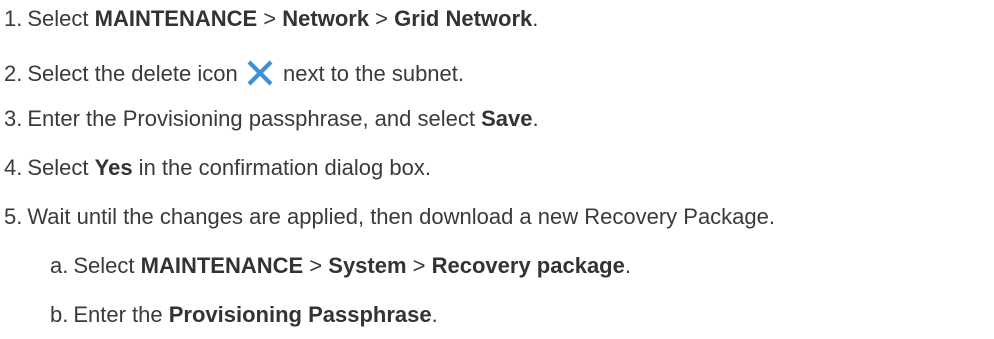 The height and width of the screenshot is (339, 994). I want to click on yes-label: Yes, so click(113, 167).